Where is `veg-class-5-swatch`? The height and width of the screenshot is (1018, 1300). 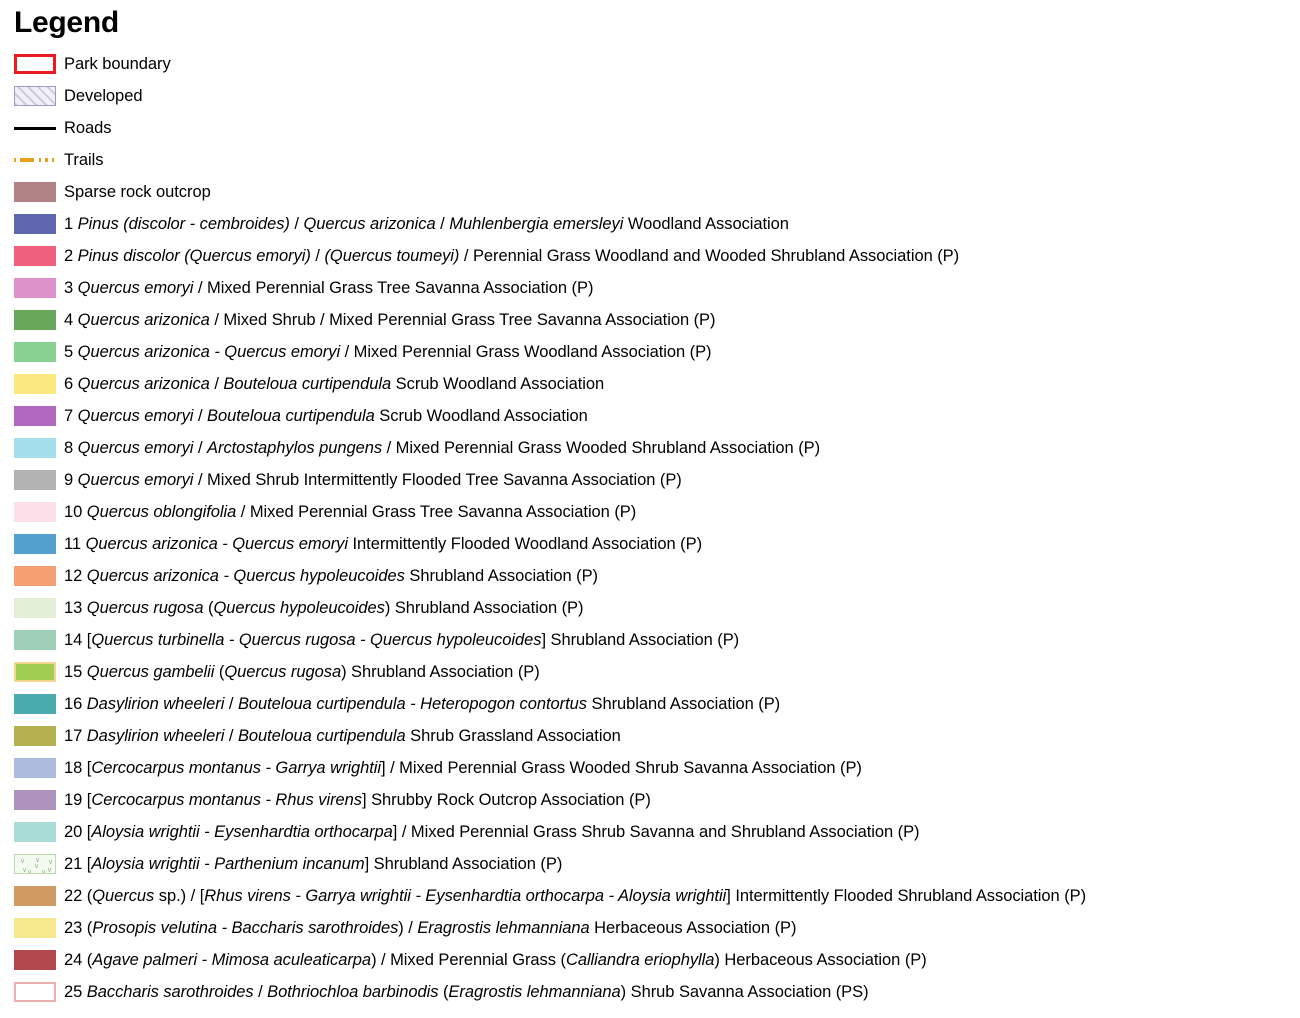
veg-class-5-swatch is located at coordinates (35, 352).